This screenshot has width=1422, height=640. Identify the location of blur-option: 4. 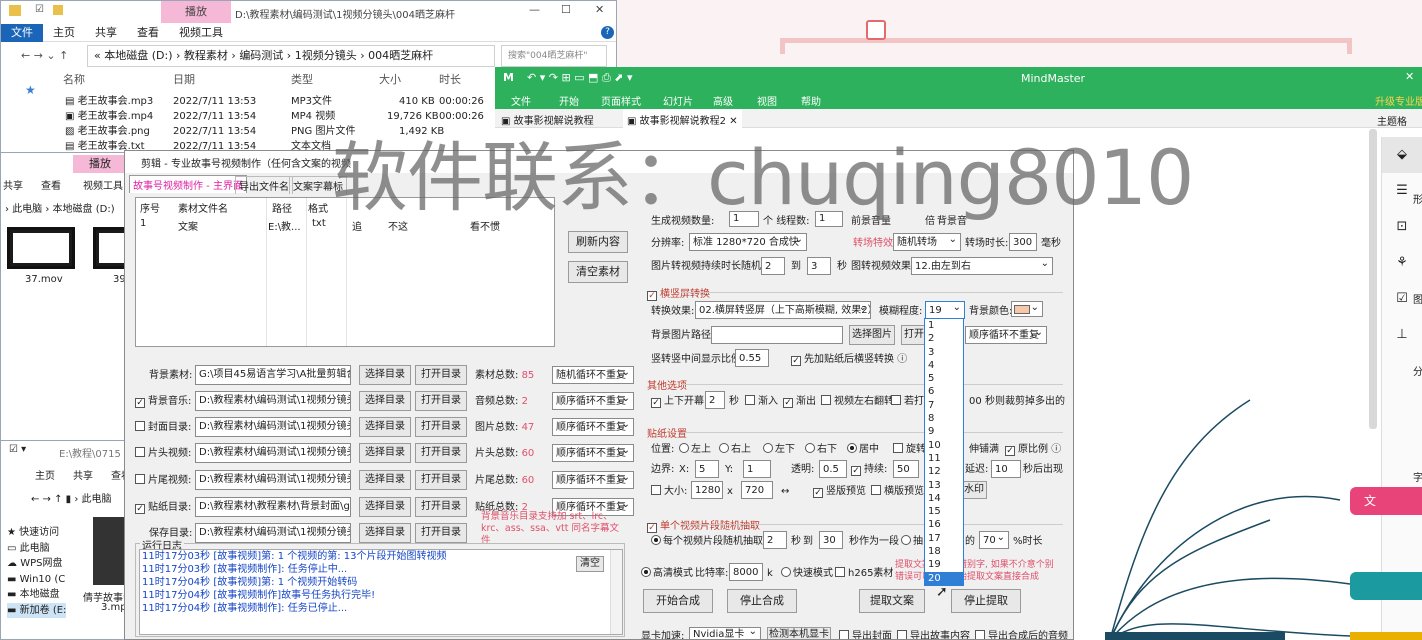
(944, 365).